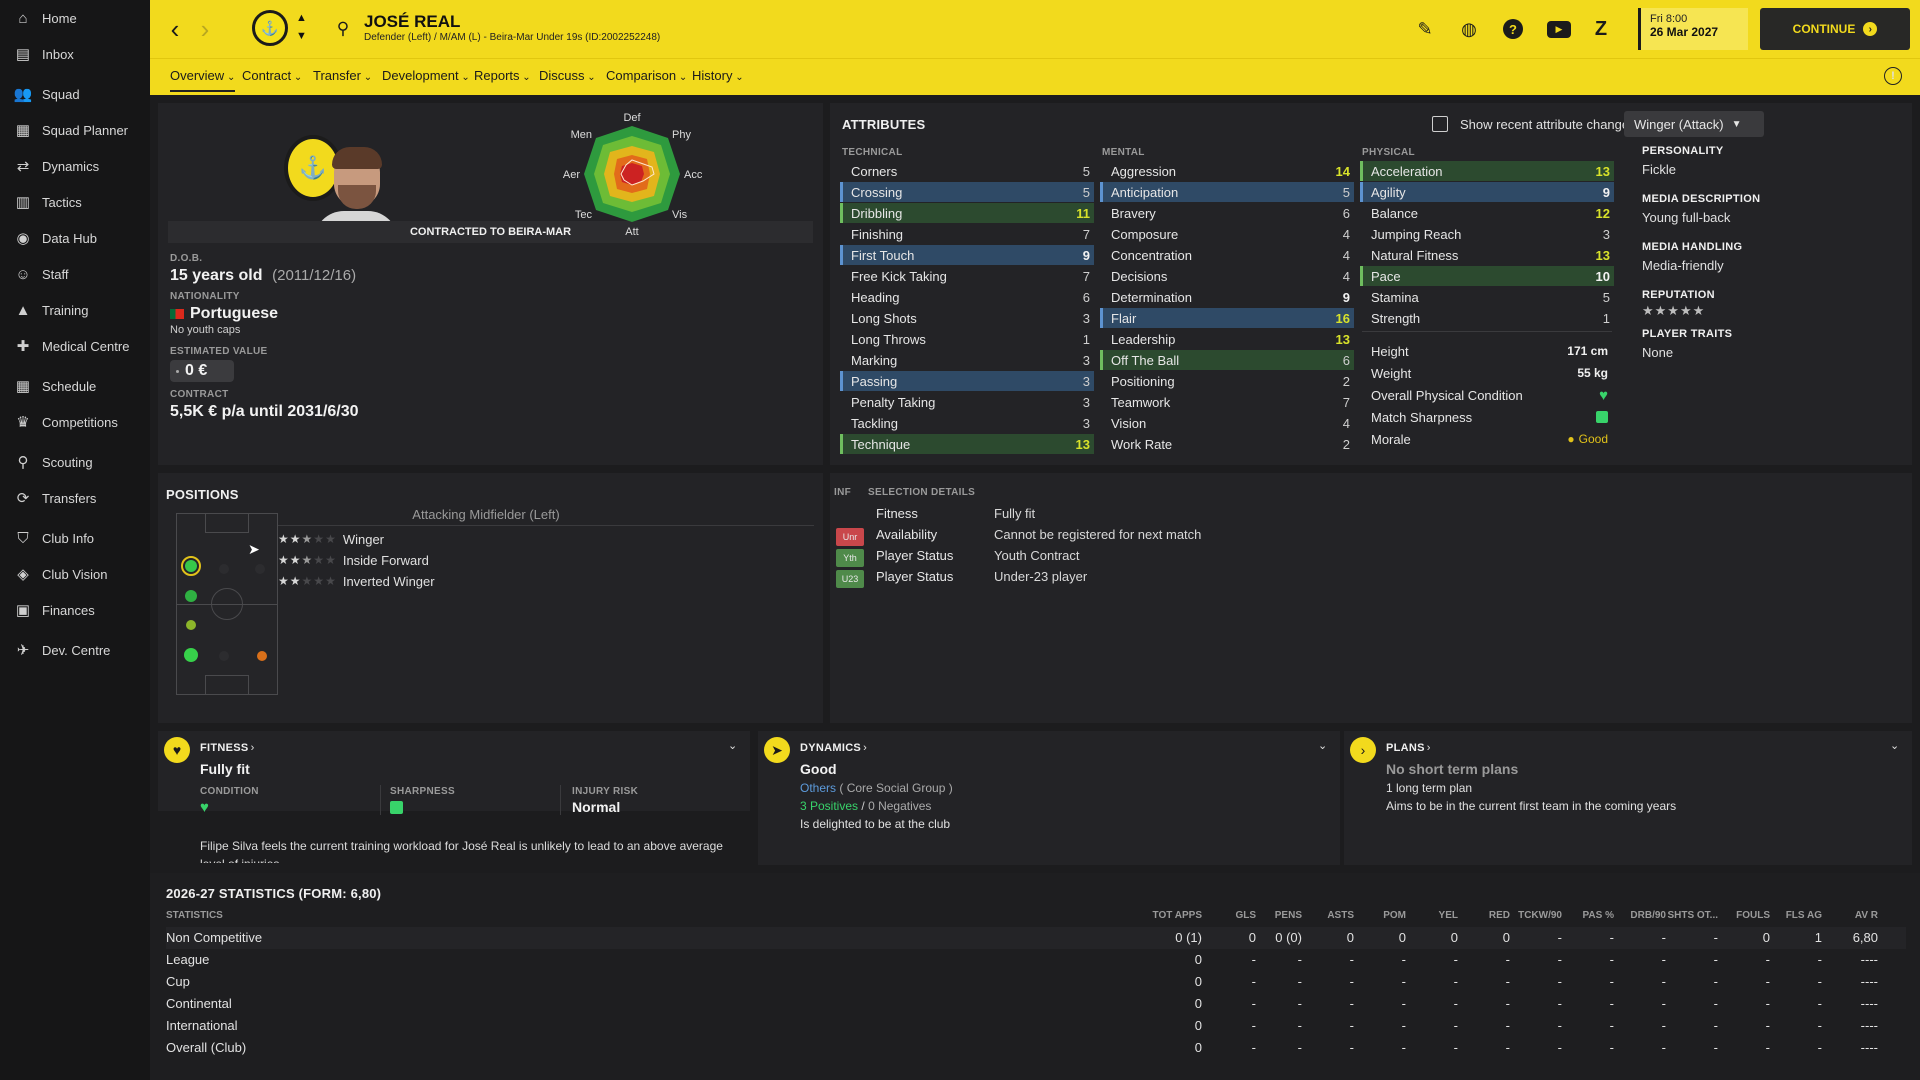 This screenshot has width=1920, height=1080. What do you see at coordinates (1893, 76) in the screenshot?
I see `notification-icon: !` at bounding box center [1893, 76].